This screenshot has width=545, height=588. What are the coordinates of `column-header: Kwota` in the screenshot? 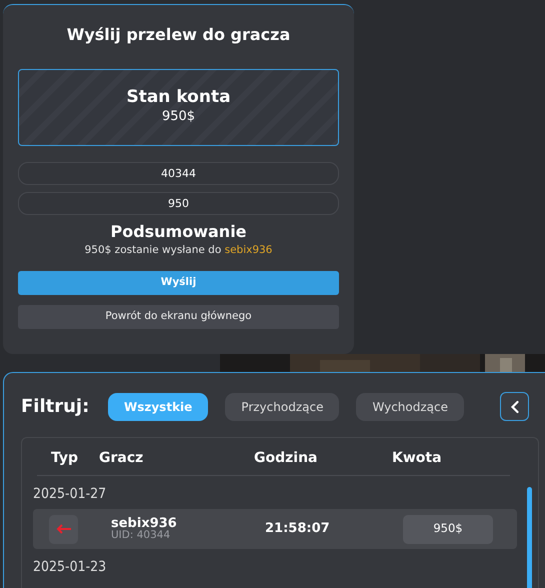 It's located at (417, 458).